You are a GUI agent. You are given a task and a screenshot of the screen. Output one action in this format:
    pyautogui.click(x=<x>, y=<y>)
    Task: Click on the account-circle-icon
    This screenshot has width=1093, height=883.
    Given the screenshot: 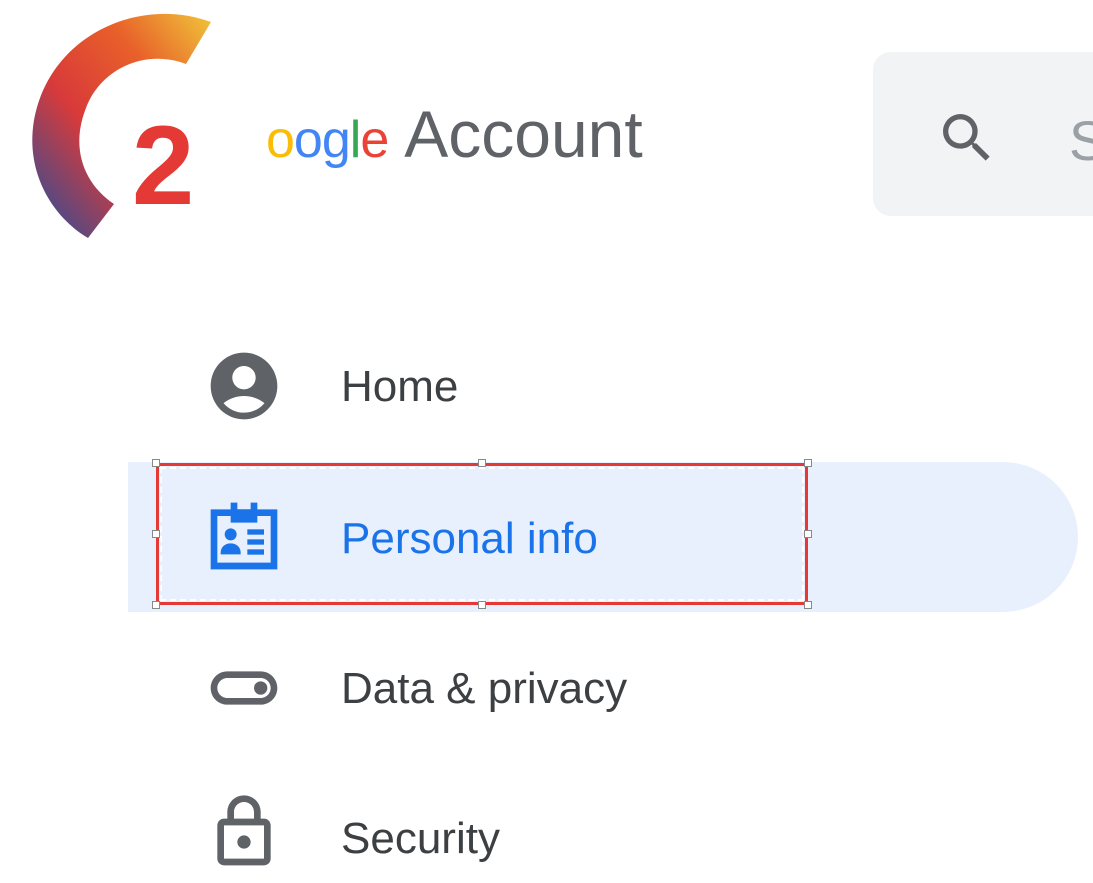 What is the action you would take?
    pyautogui.click(x=244, y=386)
    